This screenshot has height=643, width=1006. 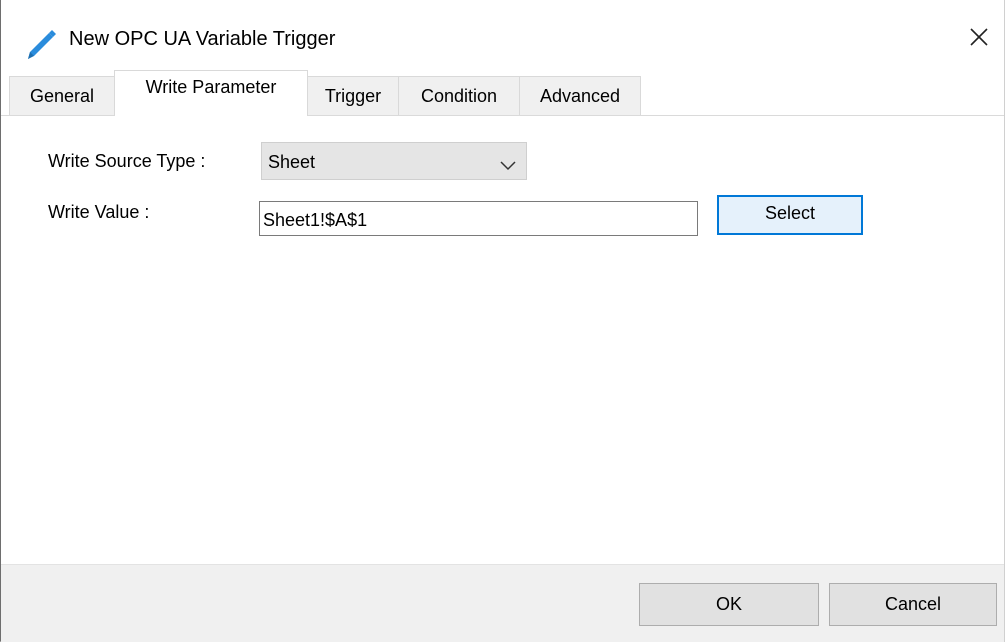 I want to click on pencil-icon, so click(x=42, y=43).